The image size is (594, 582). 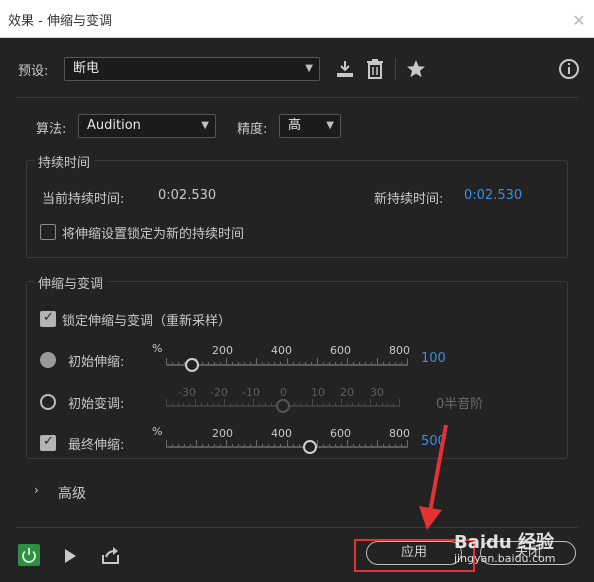 I want to click on download-preset-icon, so click(x=345, y=69).